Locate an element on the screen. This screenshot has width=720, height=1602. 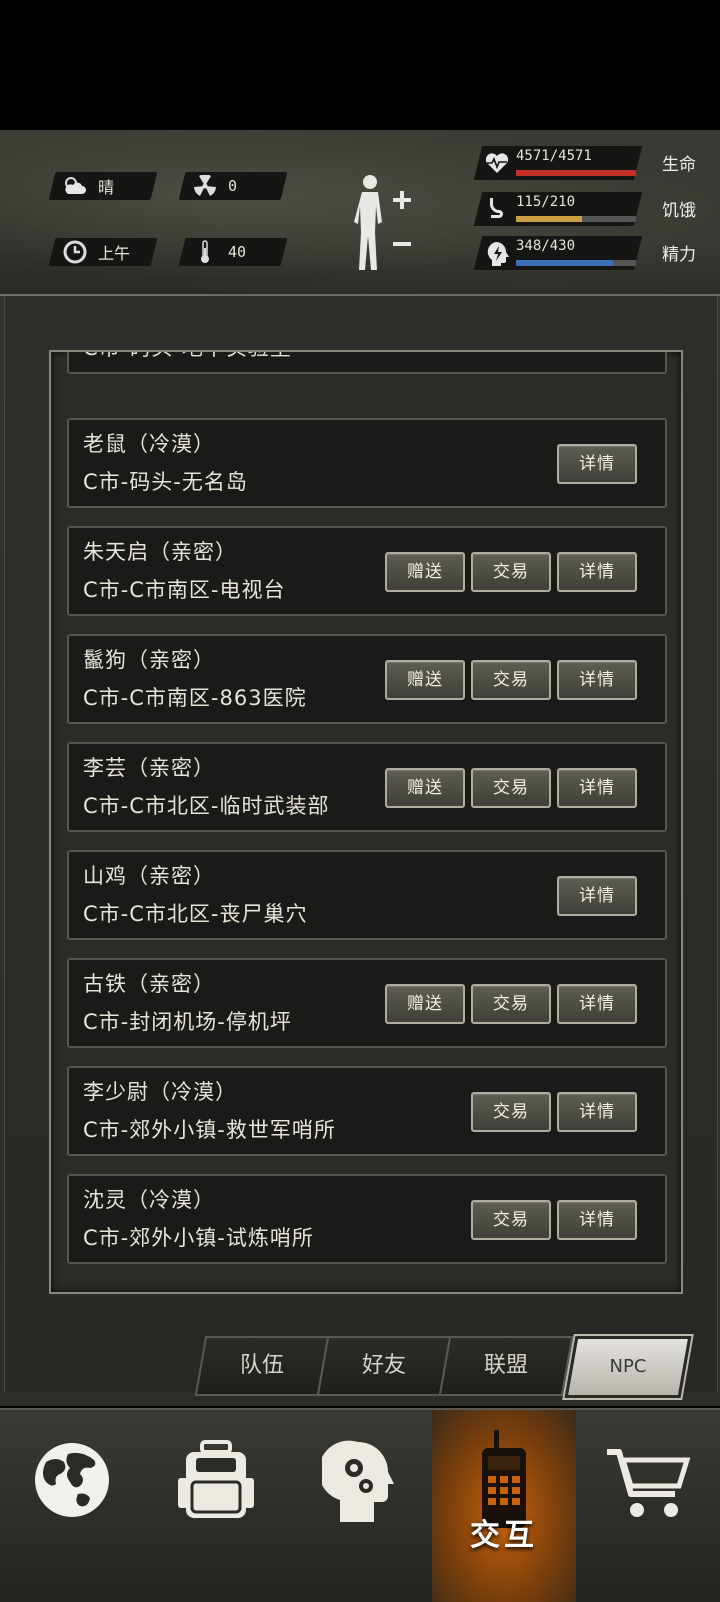
bottom-nav: 交互 is located at coordinates (360, 1505).